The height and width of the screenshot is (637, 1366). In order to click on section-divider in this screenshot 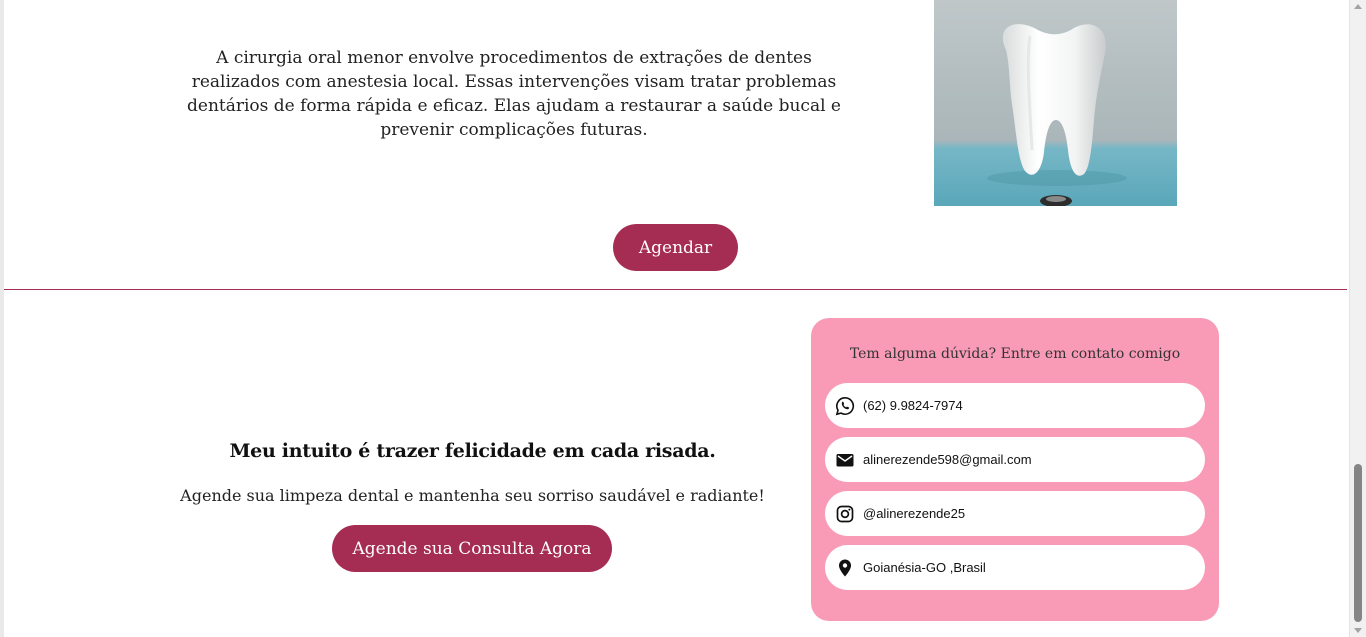, I will do `click(675, 289)`.